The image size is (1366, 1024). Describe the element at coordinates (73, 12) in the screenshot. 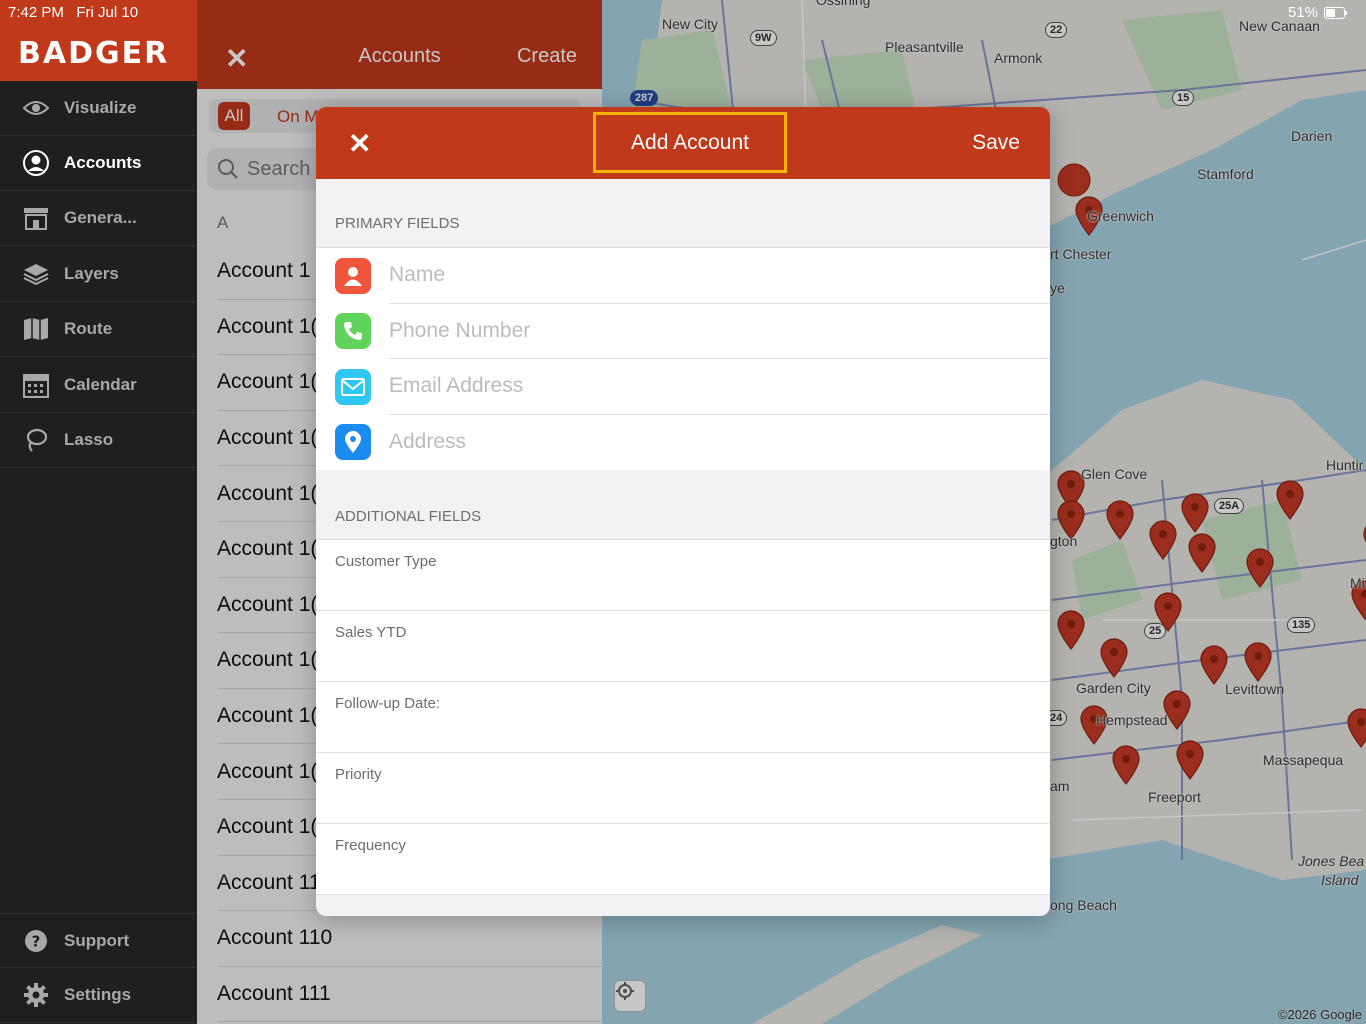

I see `status-time: 7:42 PM Fri Jul 10` at that location.